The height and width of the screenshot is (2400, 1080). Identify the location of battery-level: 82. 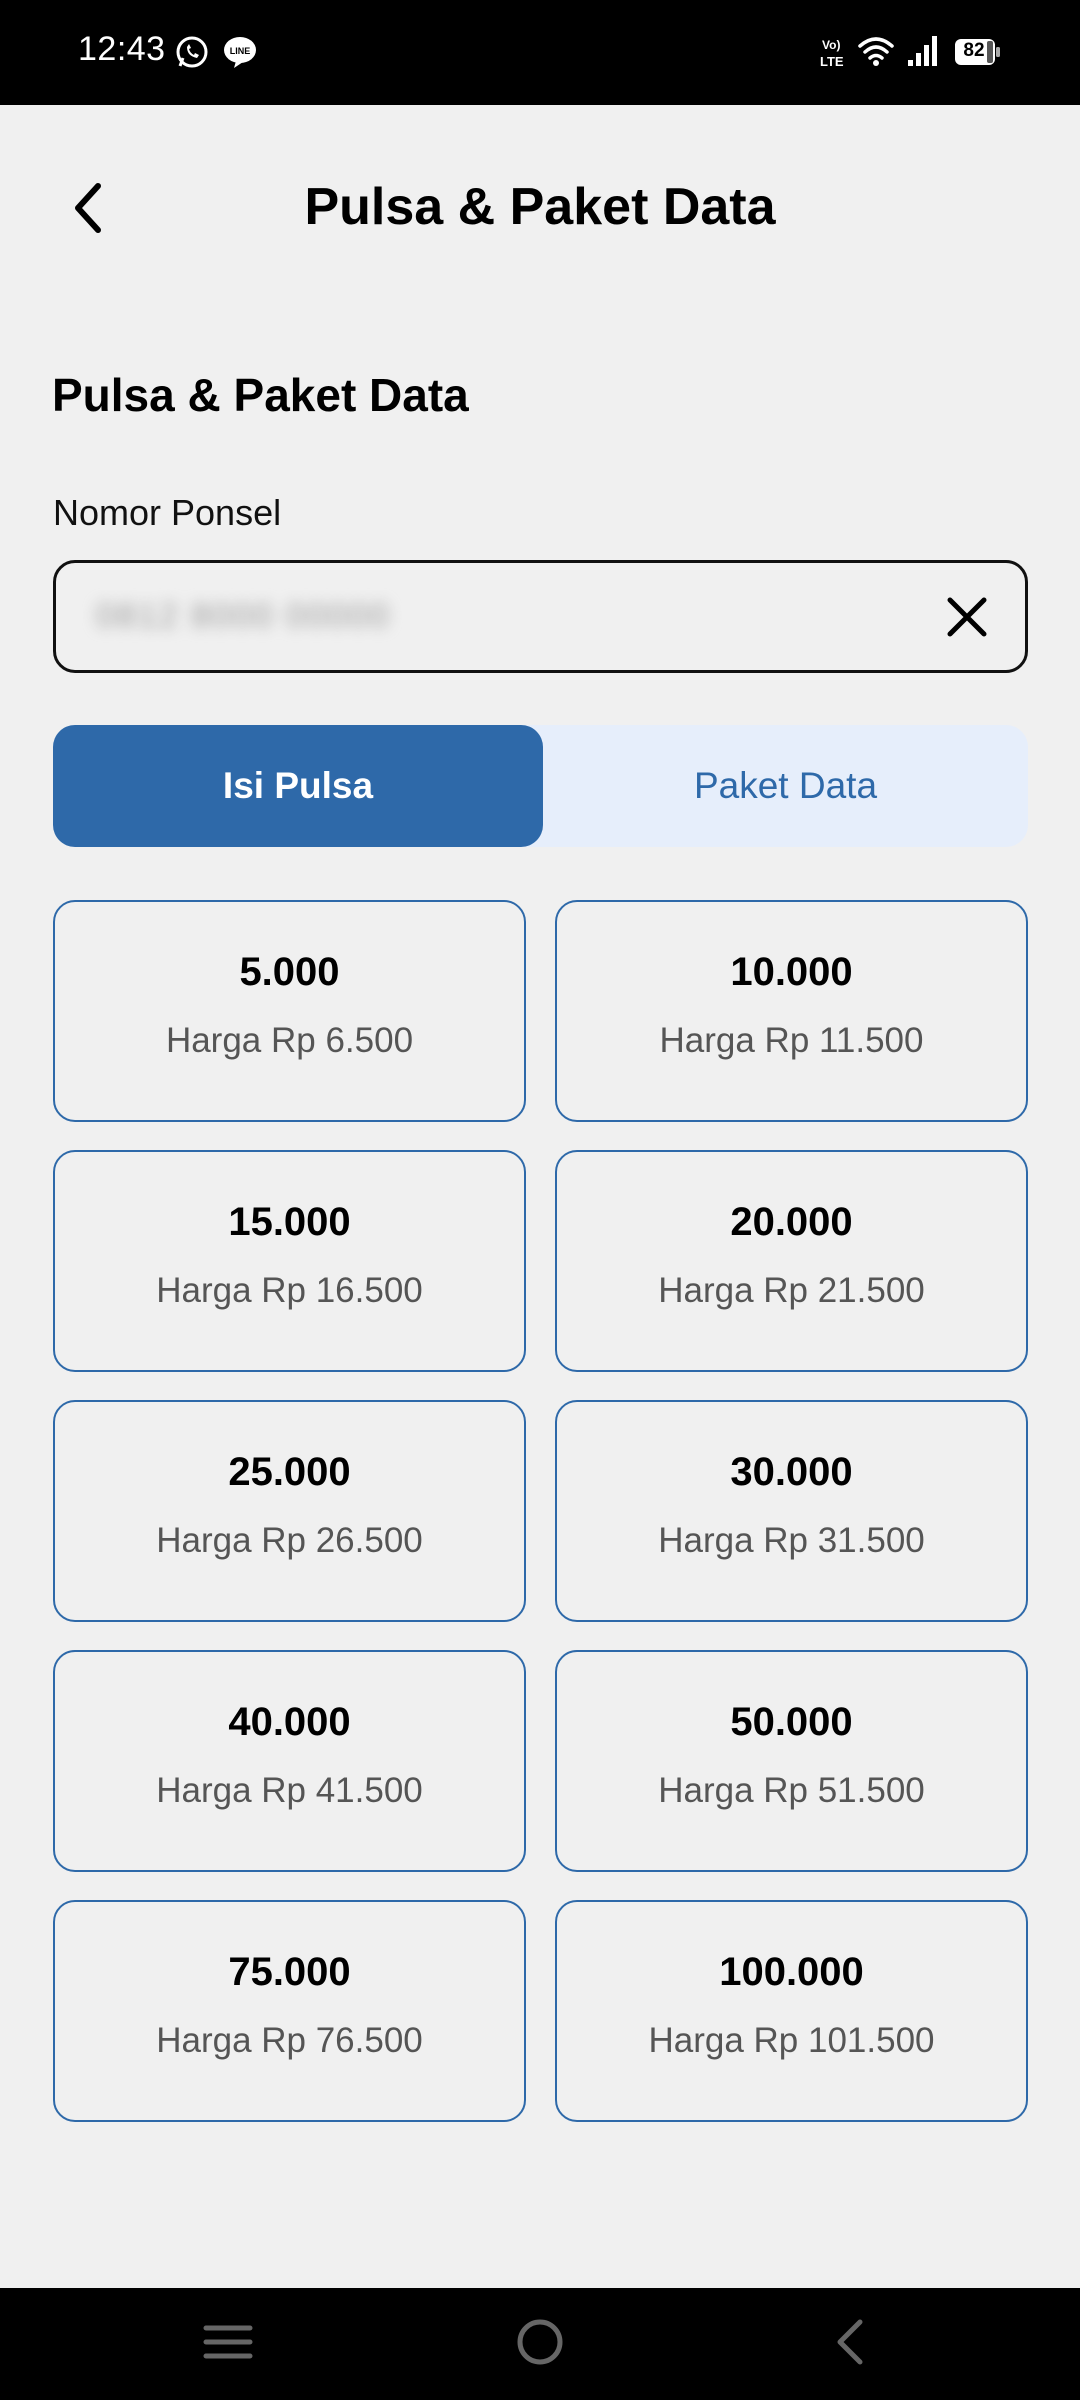
(974, 50).